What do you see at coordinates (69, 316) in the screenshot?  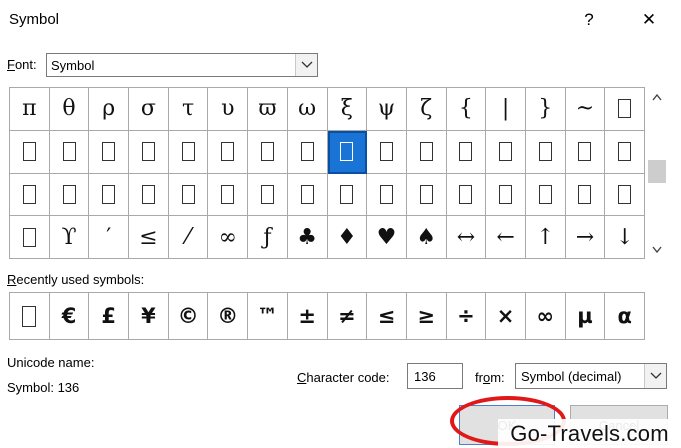 I see `recent-symbol-cell: €` at bounding box center [69, 316].